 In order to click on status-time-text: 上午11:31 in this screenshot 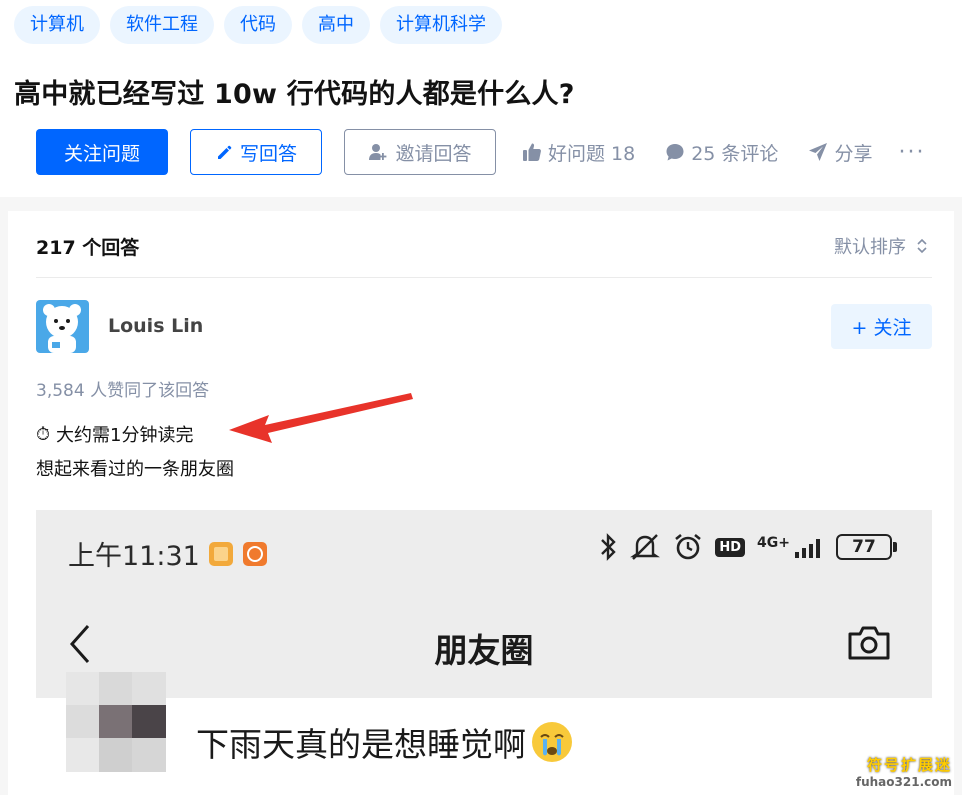, I will do `click(134, 556)`.